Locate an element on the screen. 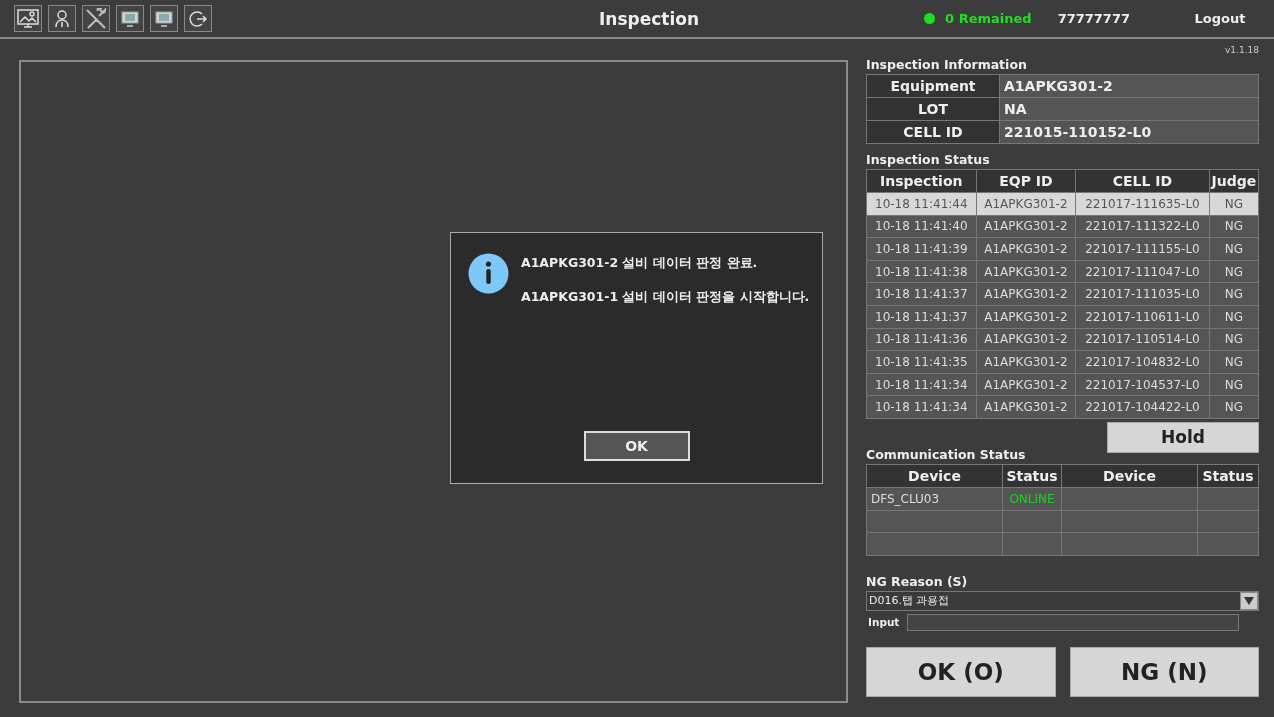 This screenshot has height=717, width=1274. table-cell: 10-18 11:41:39 is located at coordinates (921, 249).